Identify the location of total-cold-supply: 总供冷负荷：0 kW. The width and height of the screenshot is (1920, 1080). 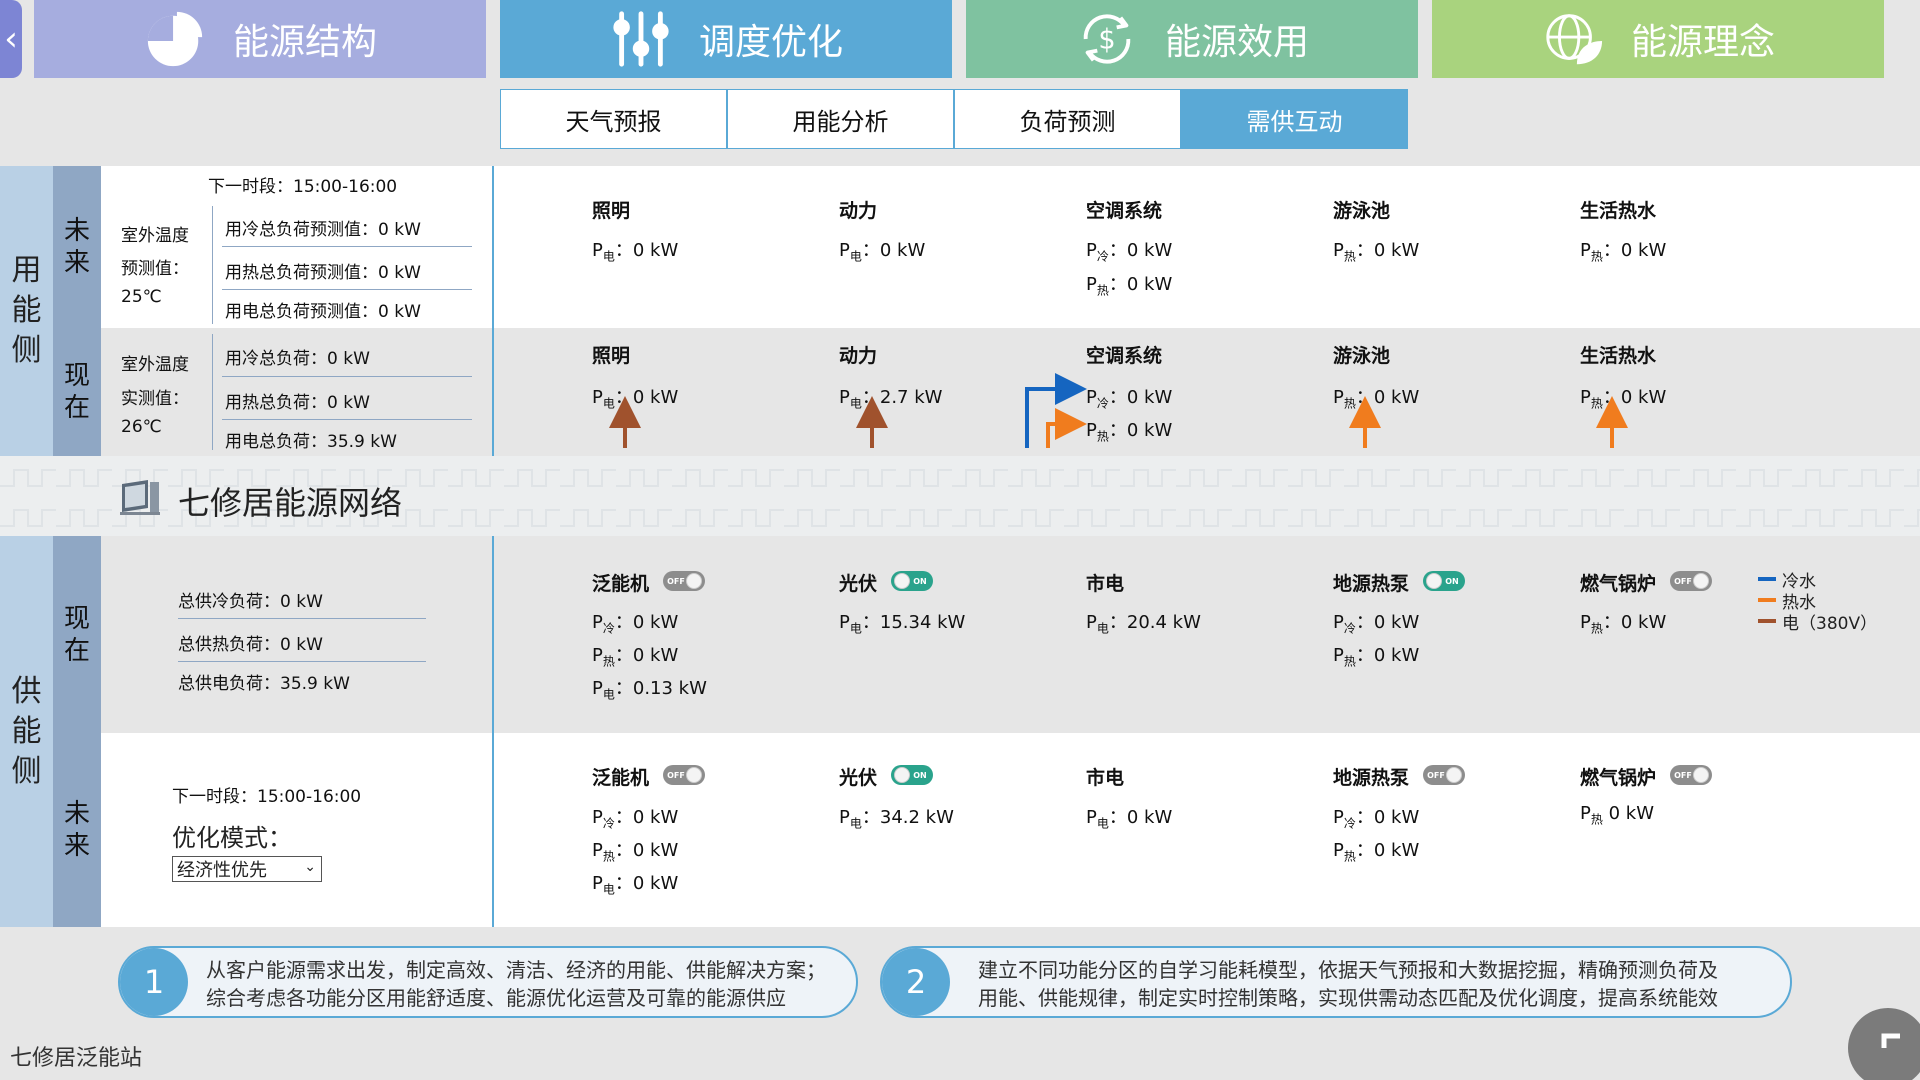
(250, 602).